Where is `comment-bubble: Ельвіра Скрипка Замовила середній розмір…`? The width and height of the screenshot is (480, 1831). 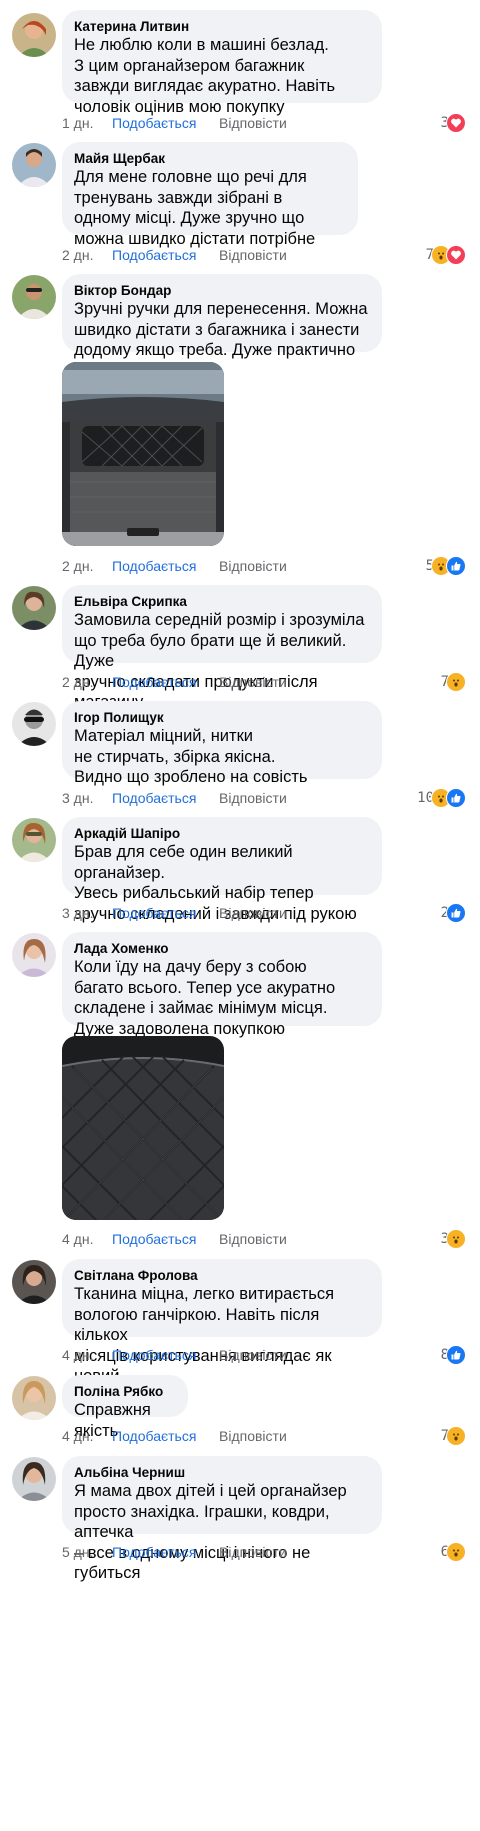
comment-bubble: Ельвіра Скрипка Замовила середній розмір… is located at coordinates (222, 648).